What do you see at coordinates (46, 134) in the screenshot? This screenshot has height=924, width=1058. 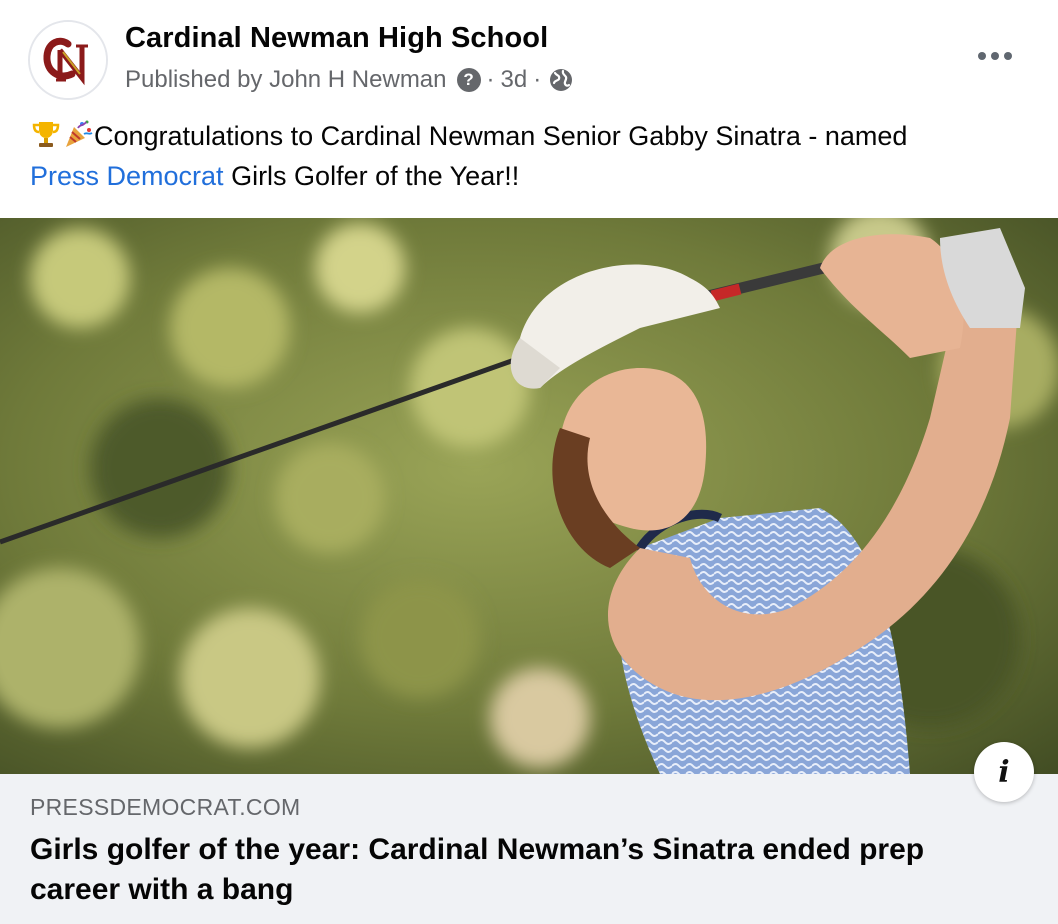 I see `trophy-icon` at bounding box center [46, 134].